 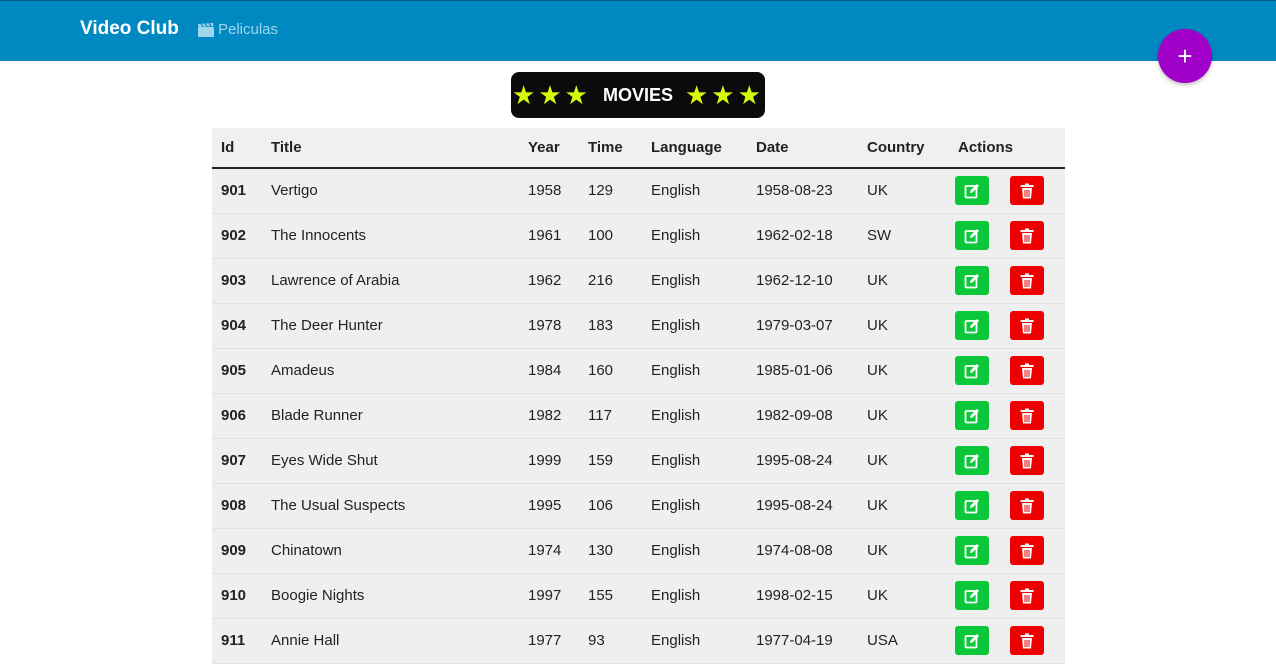 What do you see at coordinates (601, 325) in the screenshot?
I see `cell-time: 183` at bounding box center [601, 325].